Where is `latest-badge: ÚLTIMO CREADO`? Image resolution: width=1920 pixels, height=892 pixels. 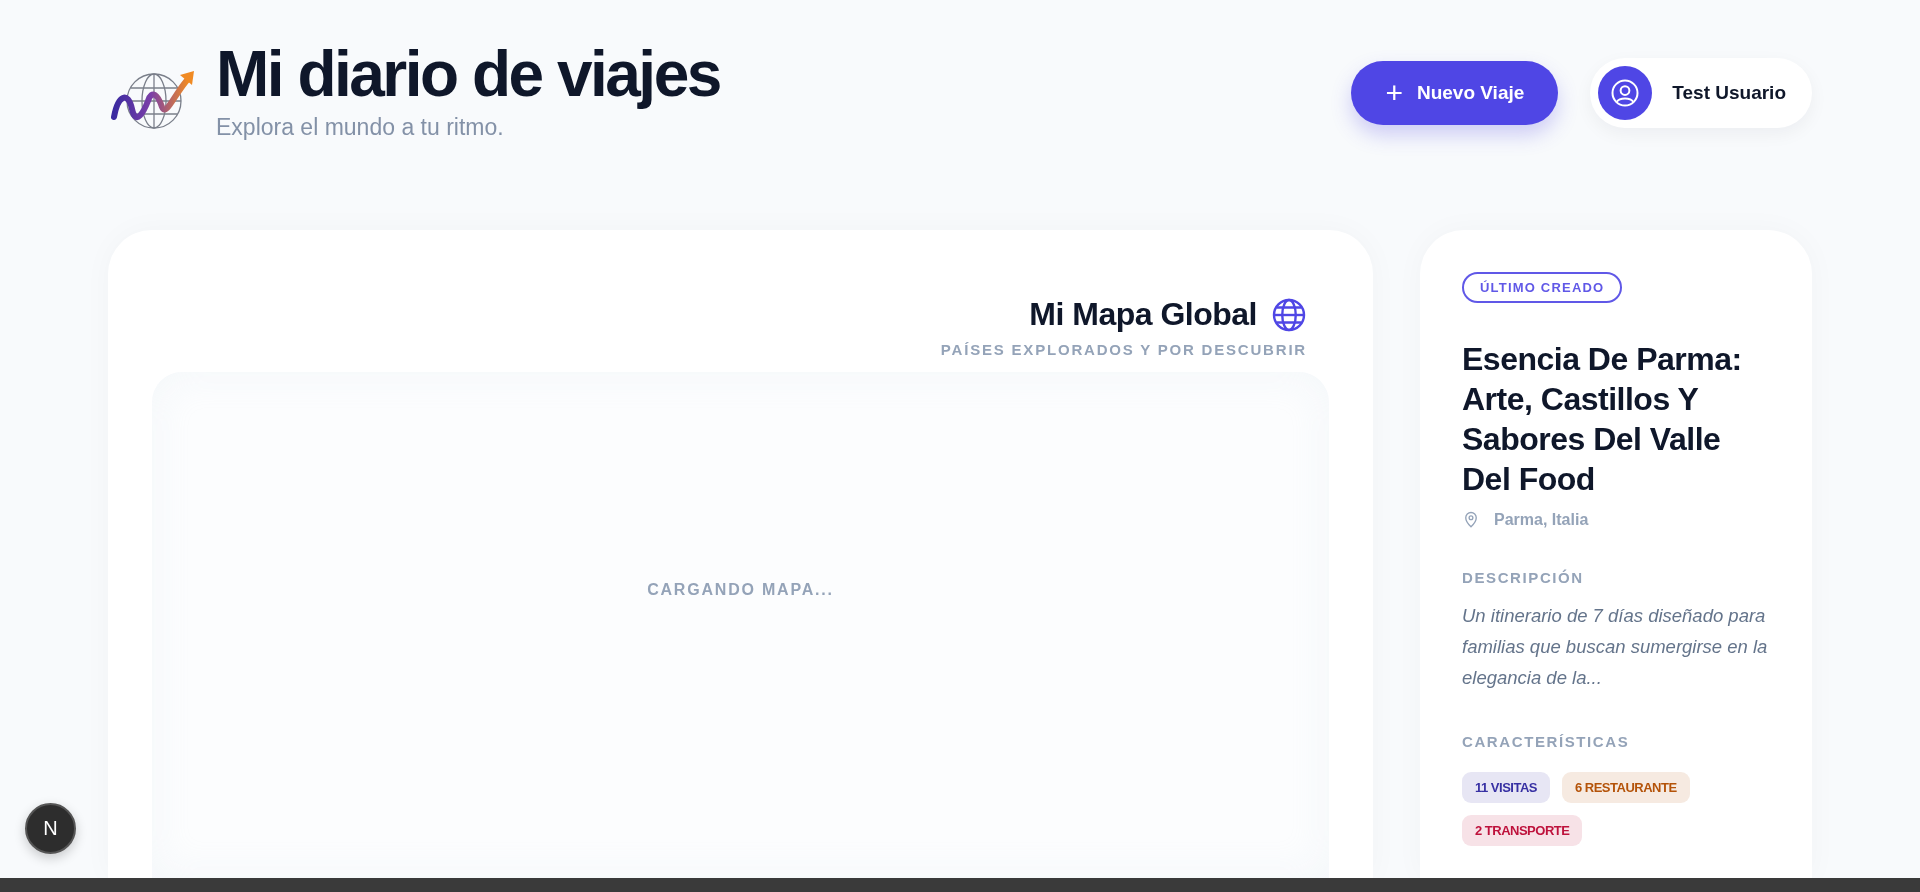 latest-badge: ÚLTIMO CREADO is located at coordinates (1542, 287).